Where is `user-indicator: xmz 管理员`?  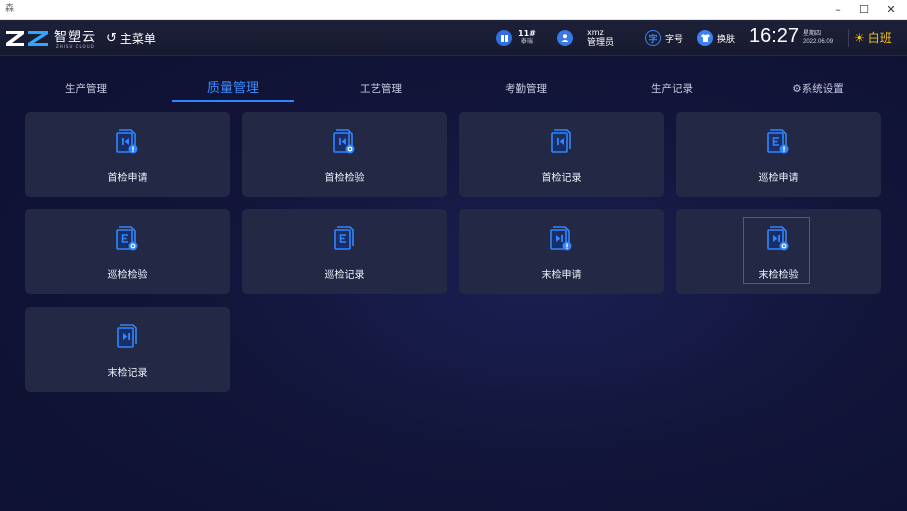 user-indicator: xmz 管理员 is located at coordinates (585, 38).